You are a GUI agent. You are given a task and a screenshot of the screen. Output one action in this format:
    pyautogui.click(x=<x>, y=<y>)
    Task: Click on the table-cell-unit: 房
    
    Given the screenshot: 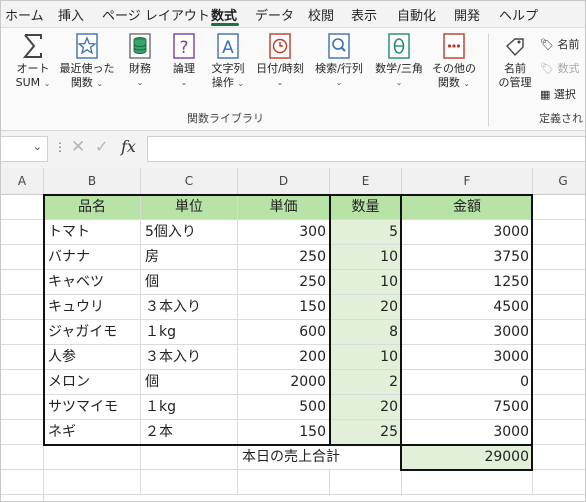 What is the action you would take?
    pyautogui.click(x=189, y=257)
    